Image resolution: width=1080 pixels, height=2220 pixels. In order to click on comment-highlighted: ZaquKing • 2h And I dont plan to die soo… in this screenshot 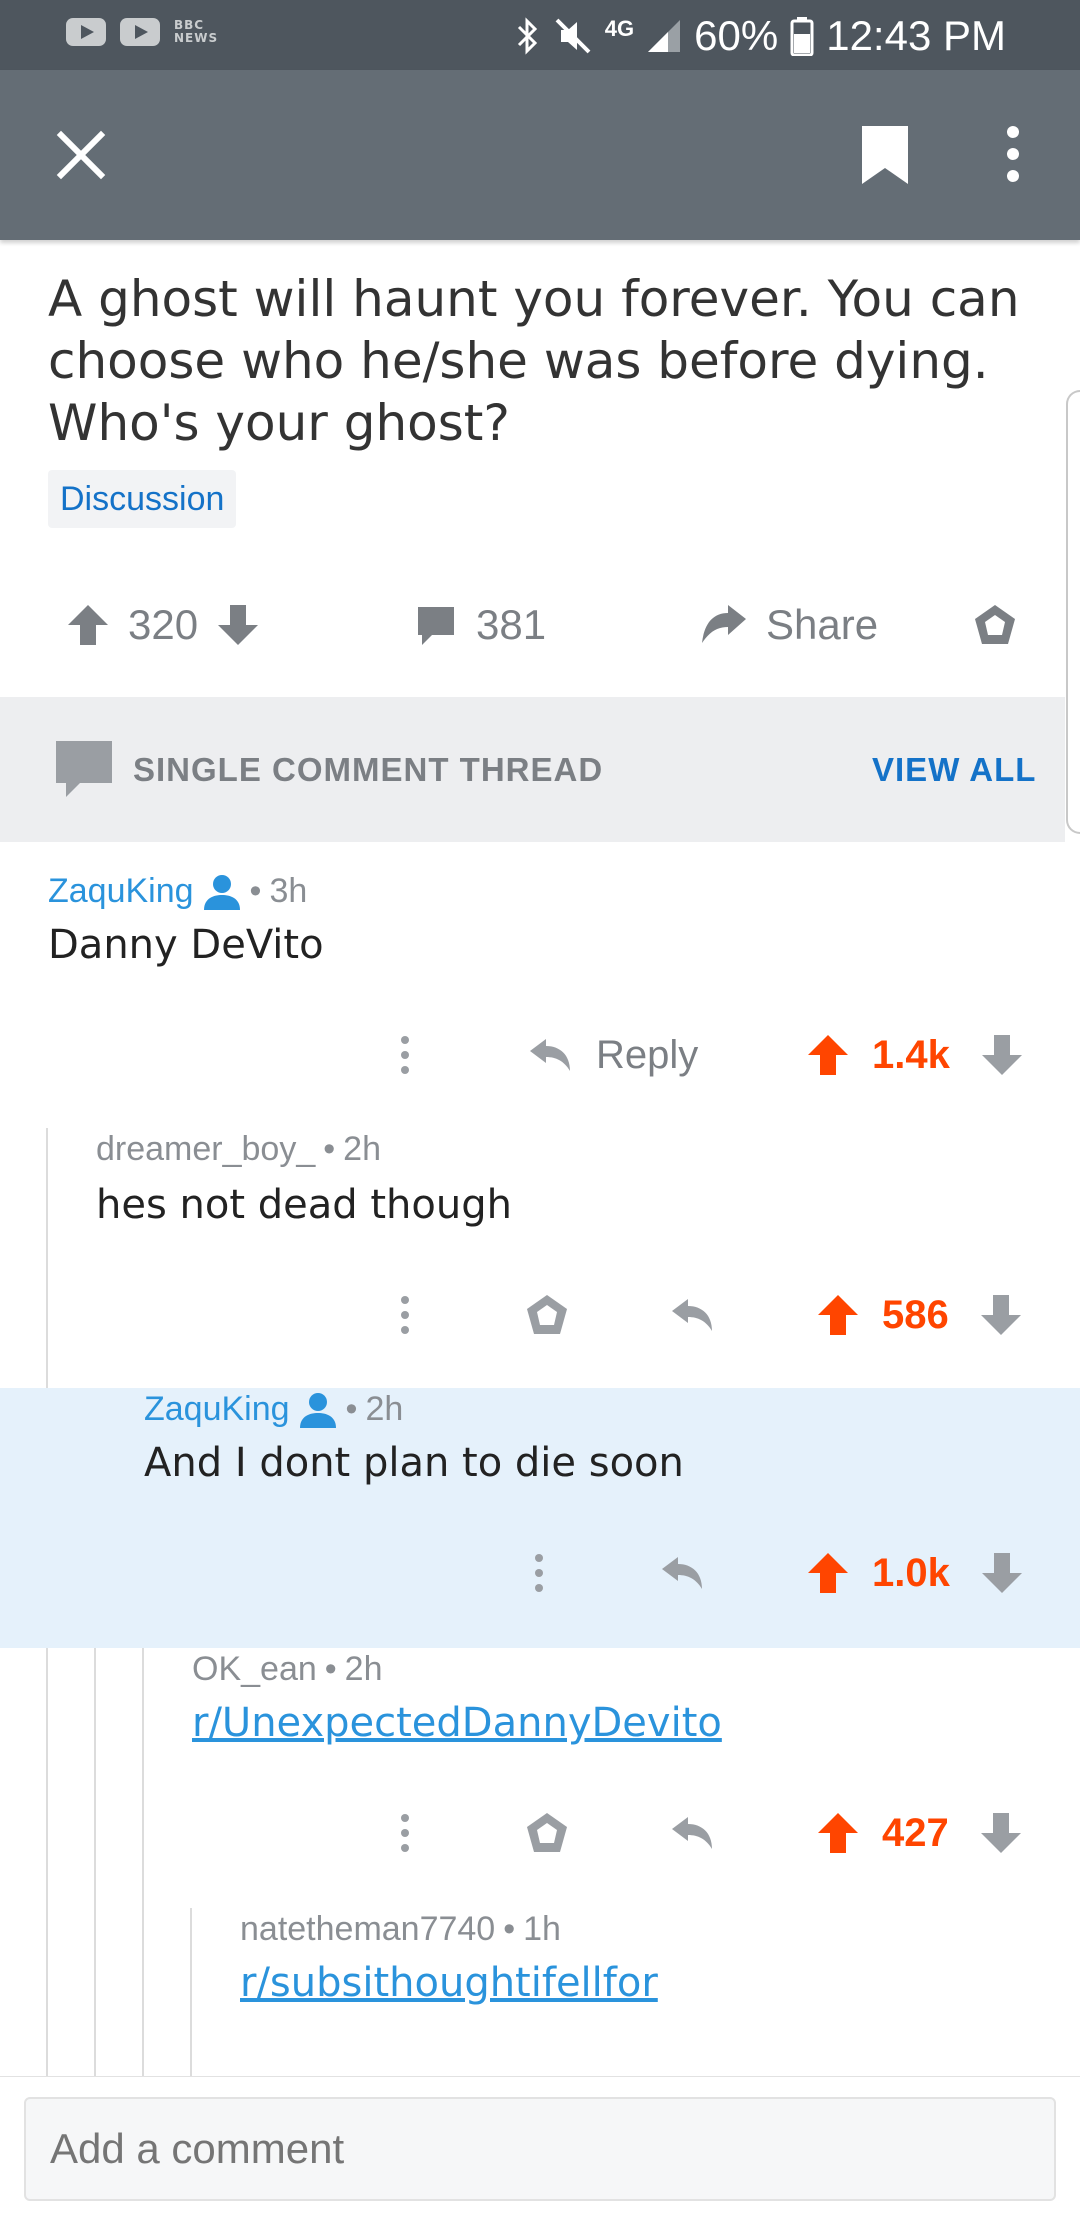, I will do `click(540, 1518)`.